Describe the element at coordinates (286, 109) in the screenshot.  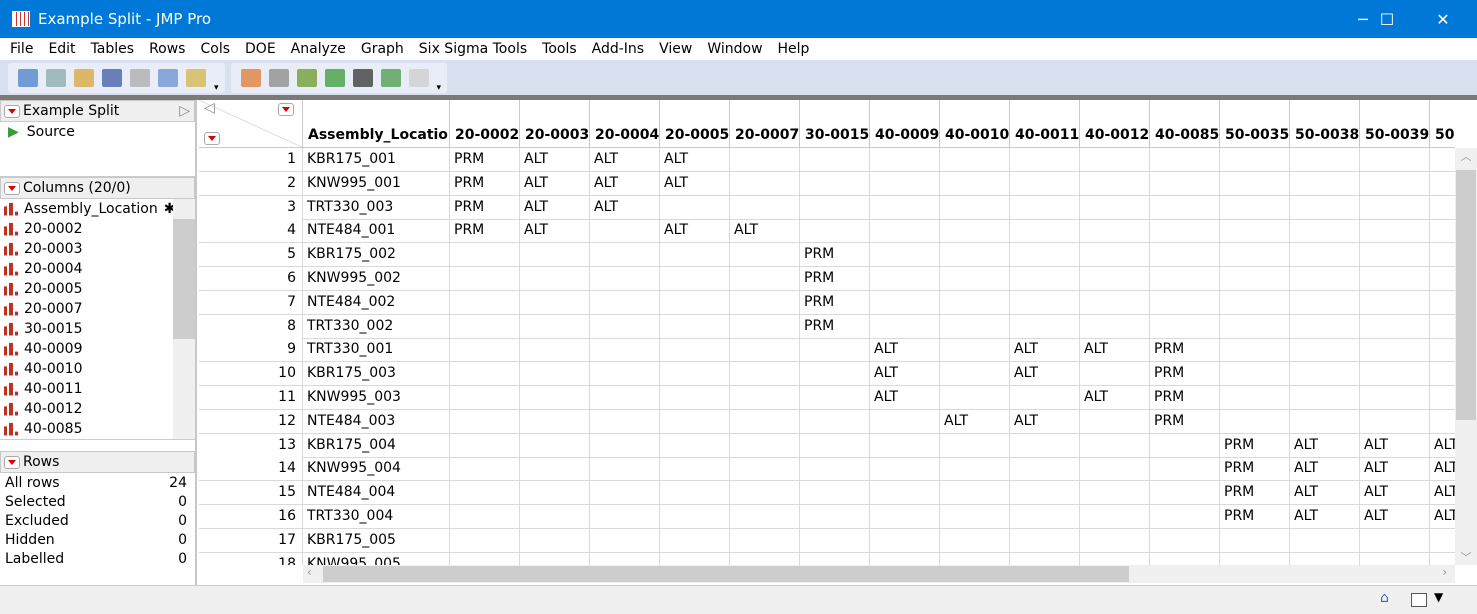
I see `columns-red-triangle-icon` at that location.